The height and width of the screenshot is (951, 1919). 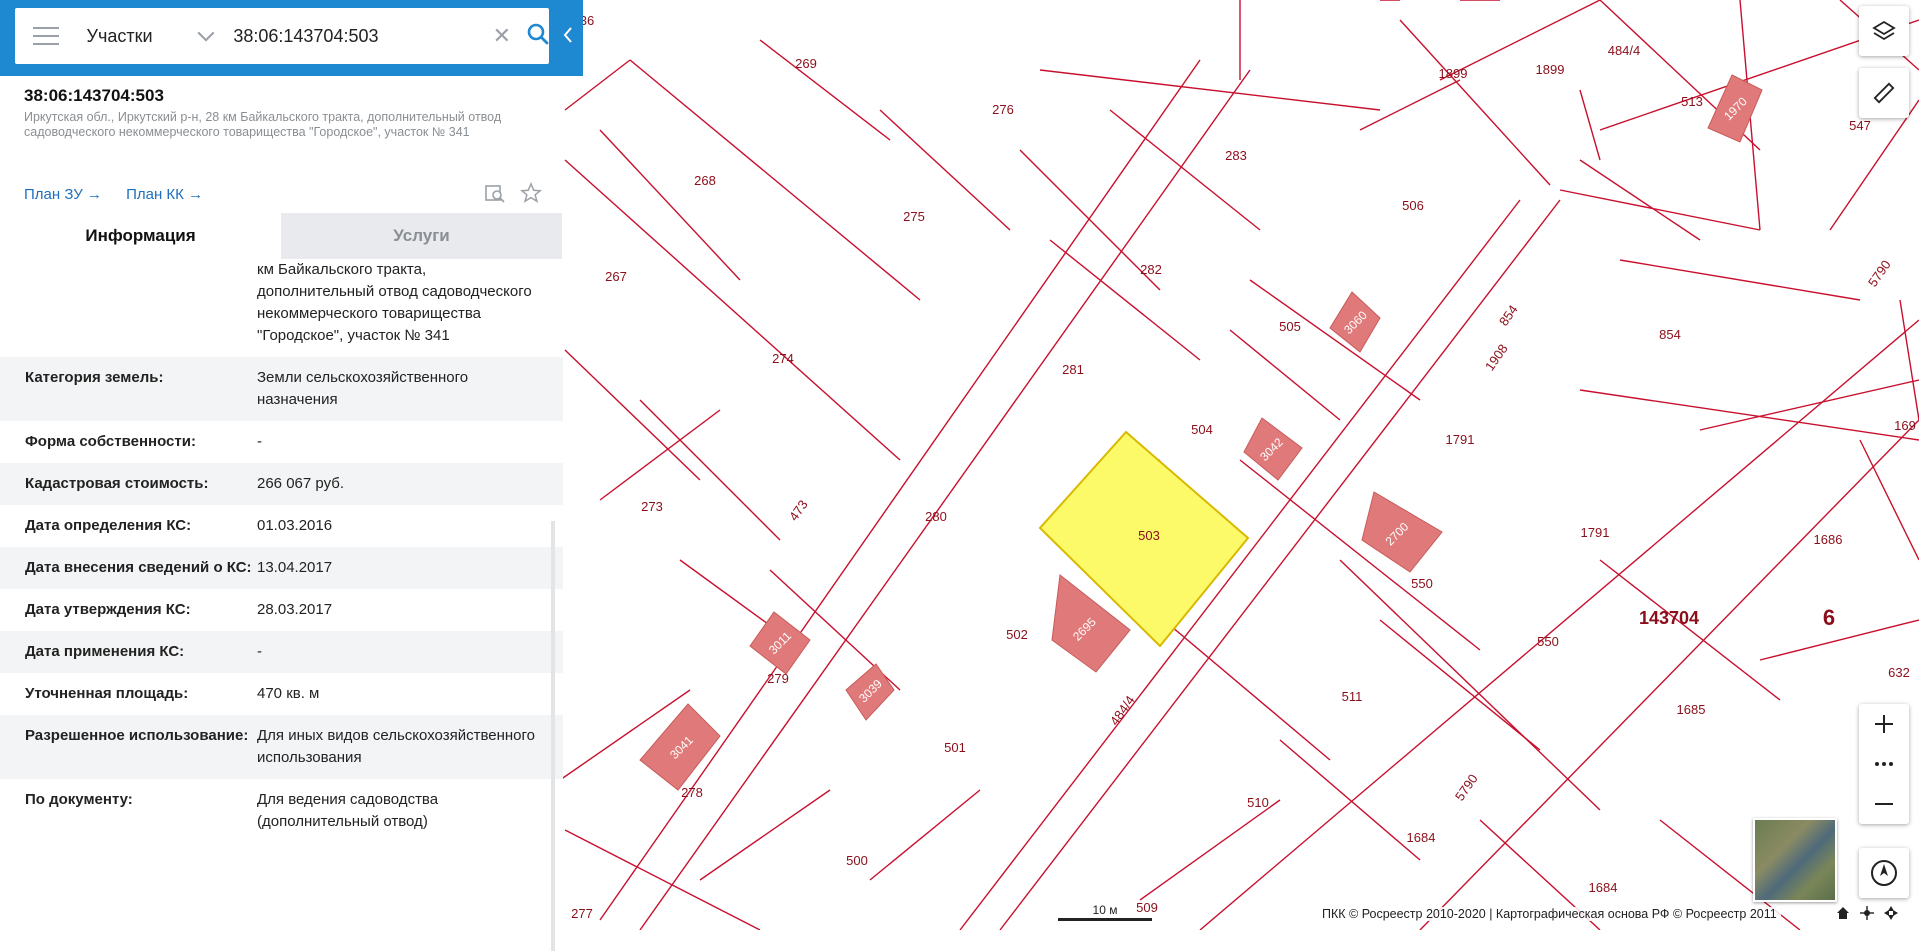 I want to click on plan-kk-link: План КК →, so click(x=164, y=194).